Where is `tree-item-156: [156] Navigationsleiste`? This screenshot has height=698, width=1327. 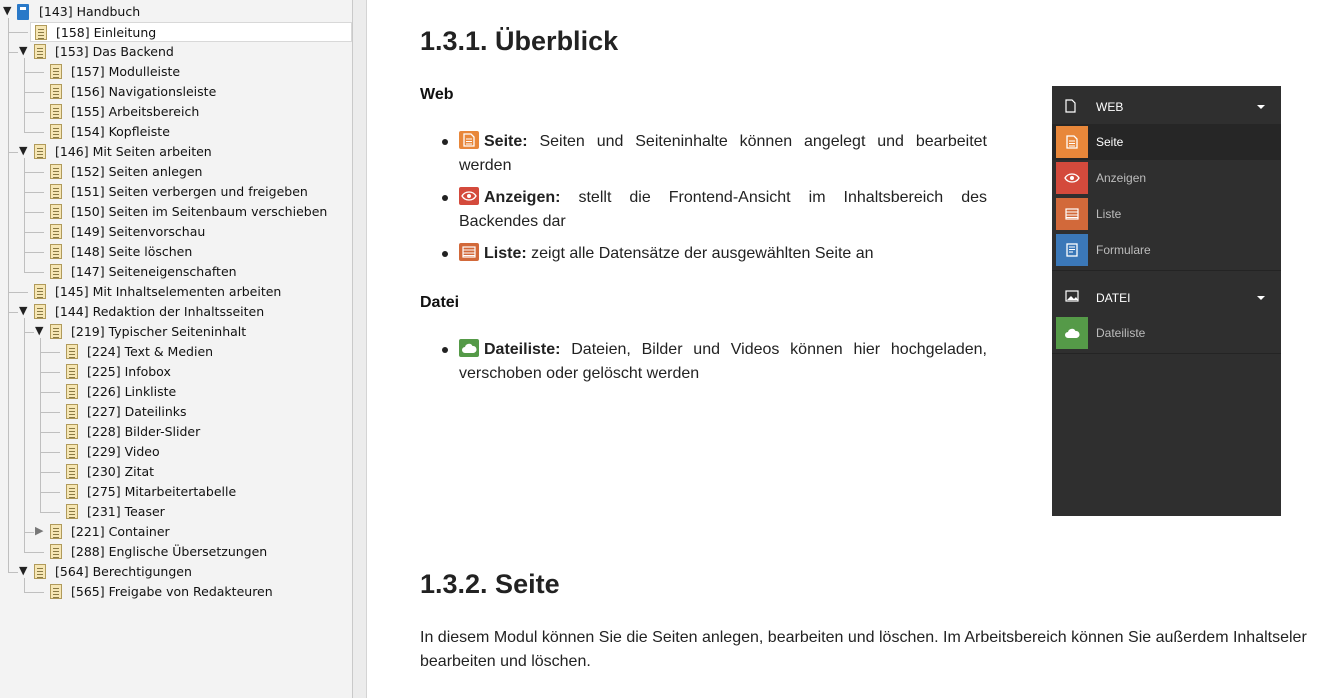
tree-item-156: [156] Navigationsleiste is located at coordinates (176, 92).